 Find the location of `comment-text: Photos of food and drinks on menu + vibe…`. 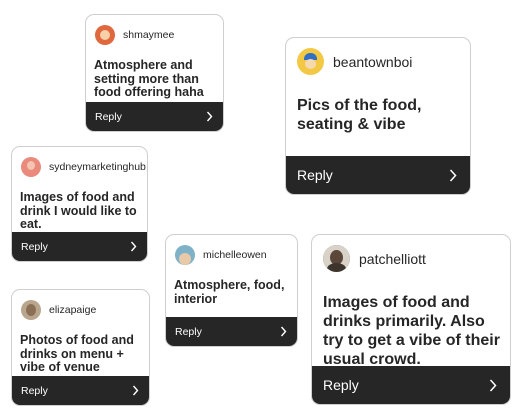

comment-text: Photos of food and drinks on menu + vibe… is located at coordinates (77, 353).